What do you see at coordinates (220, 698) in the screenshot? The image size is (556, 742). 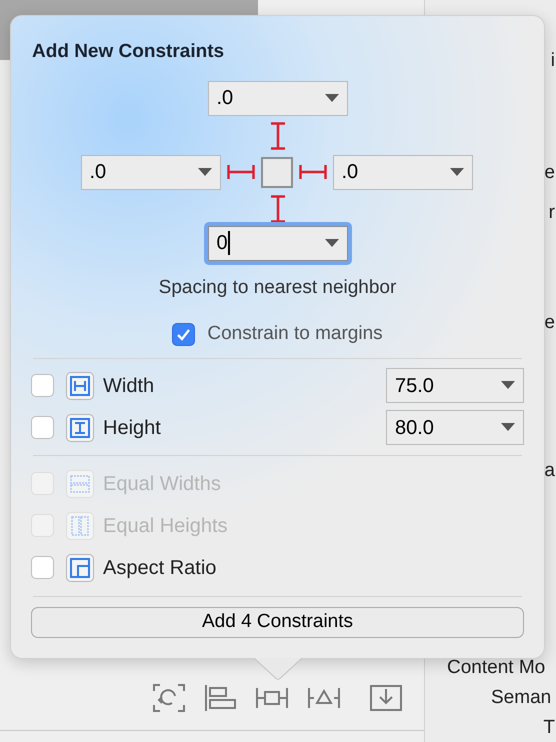 I see `align-icon` at bounding box center [220, 698].